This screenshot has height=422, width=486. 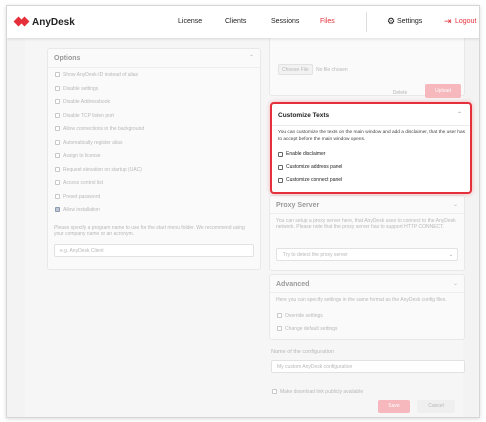 What do you see at coordinates (86, 102) in the screenshot?
I see `option-label: Disable Addressbook` at bounding box center [86, 102].